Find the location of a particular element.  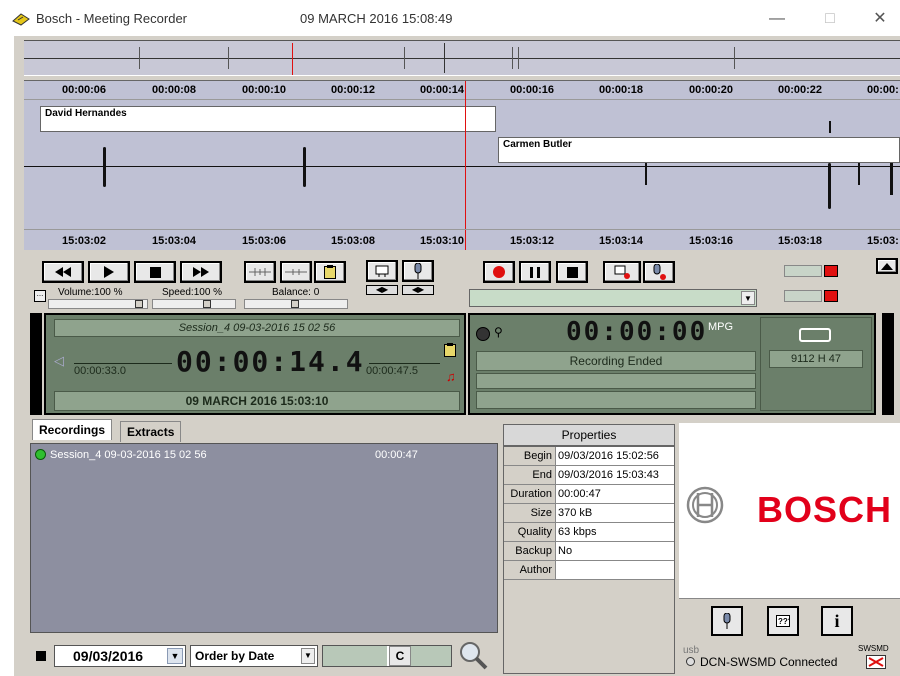

tab-extracts: Extracts is located at coordinates (151, 431).